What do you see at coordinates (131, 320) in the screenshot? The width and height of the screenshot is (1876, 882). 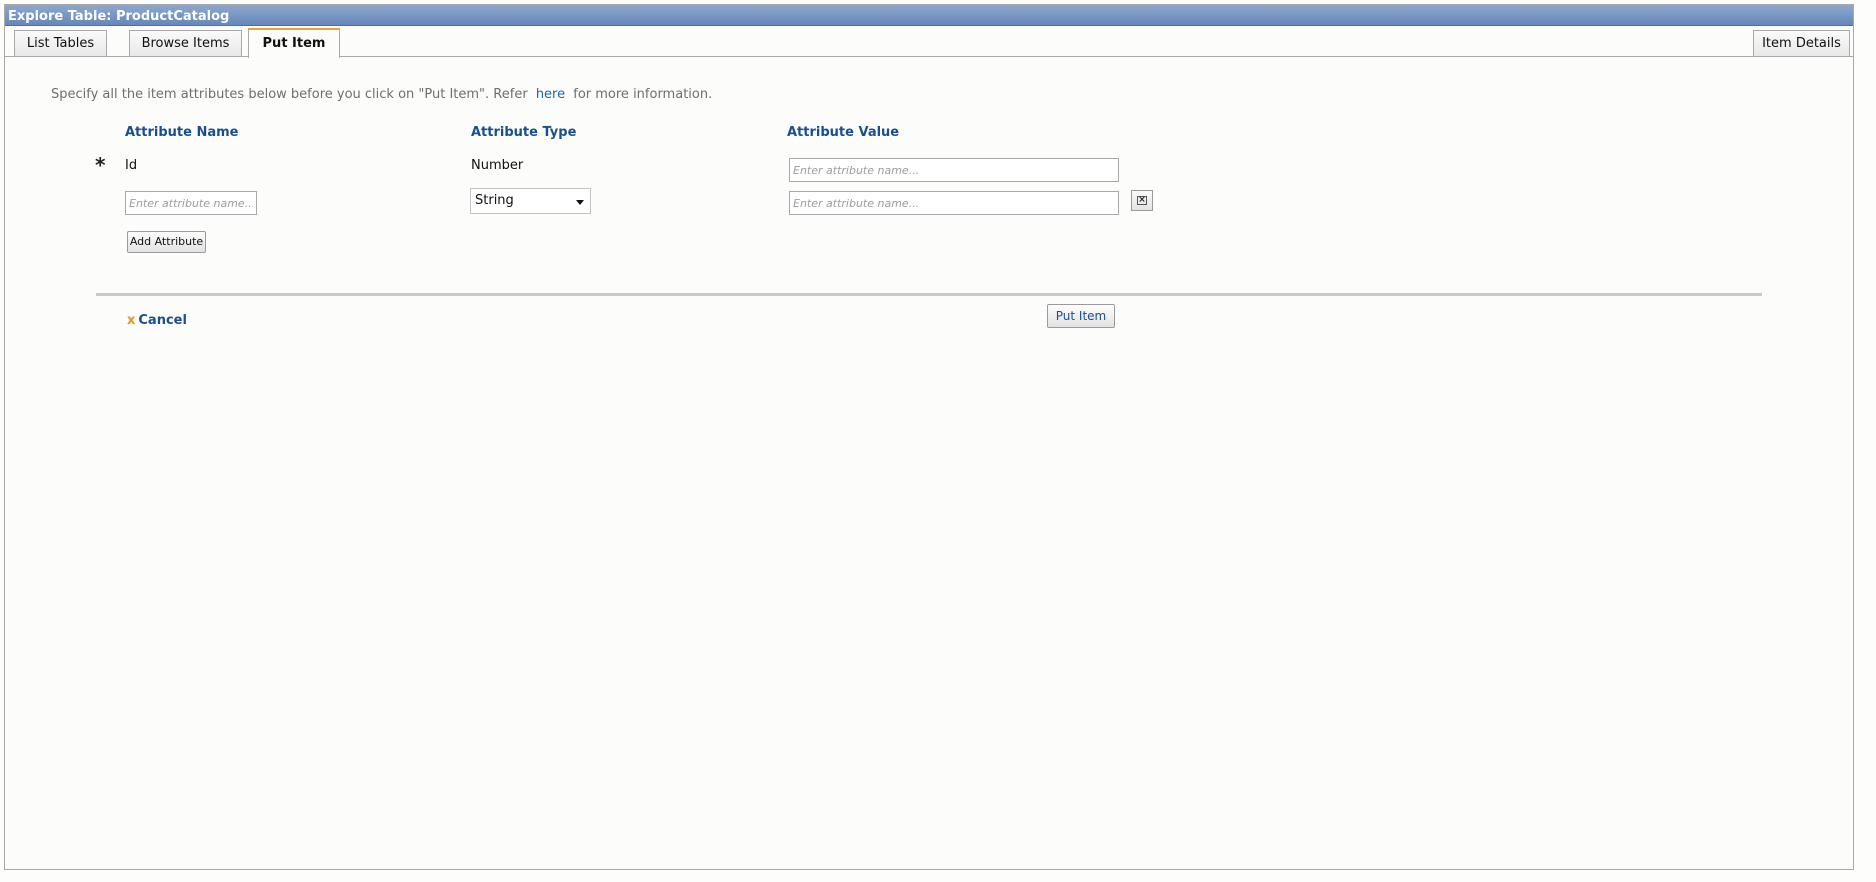 I see `x-icon: x` at bounding box center [131, 320].